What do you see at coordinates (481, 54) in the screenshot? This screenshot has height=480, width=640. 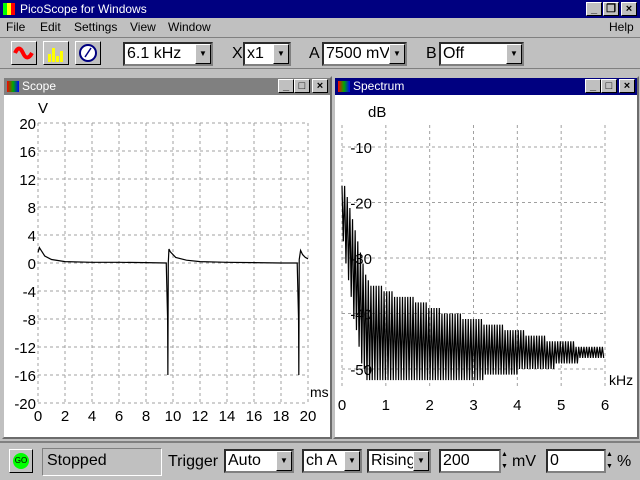 I see `channel-b-range-select: Off ▼` at bounding box center [481, 54].